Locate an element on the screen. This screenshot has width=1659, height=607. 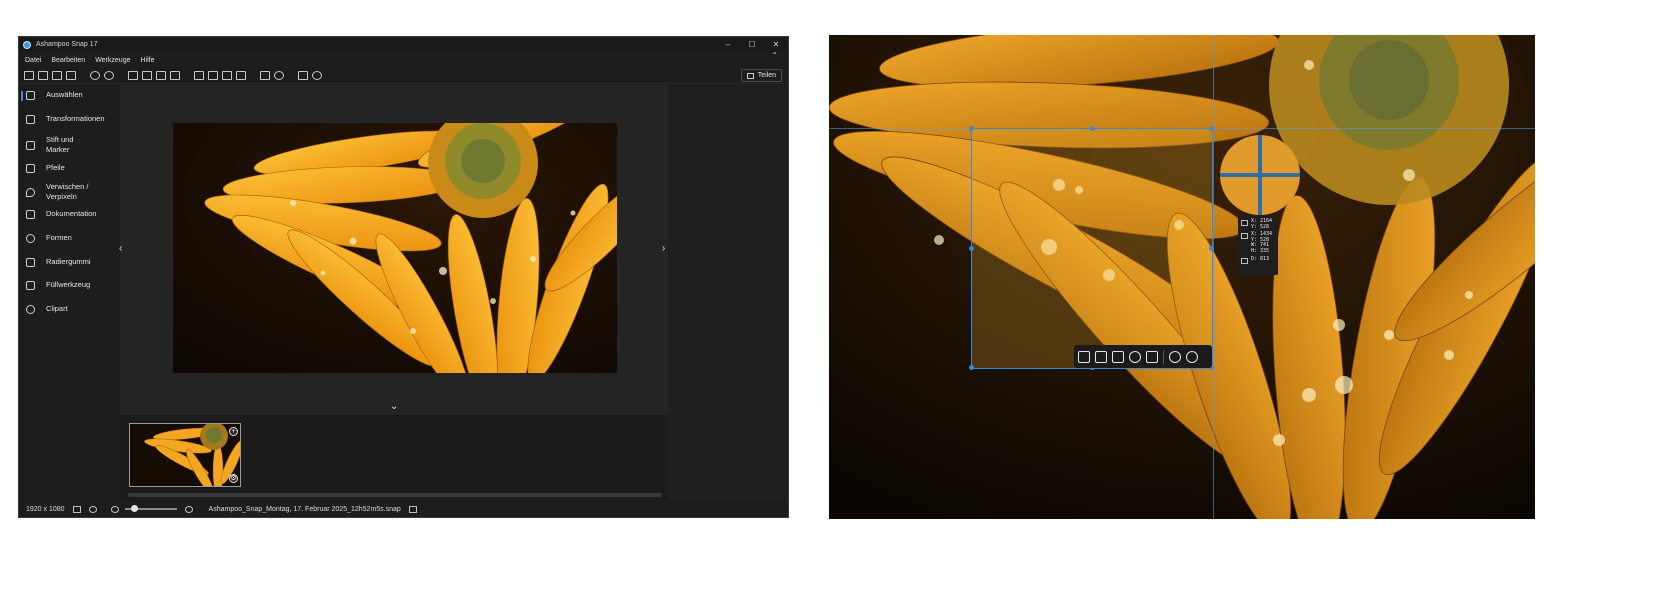
maximize-button: ☐ is located at coordinates (752, 44).